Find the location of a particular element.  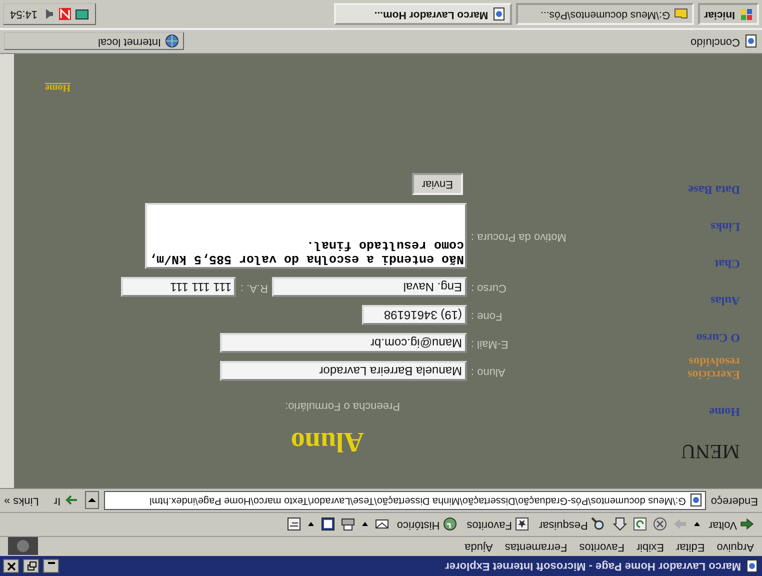

back-button: Voltar is located at coordinates (731, 524).